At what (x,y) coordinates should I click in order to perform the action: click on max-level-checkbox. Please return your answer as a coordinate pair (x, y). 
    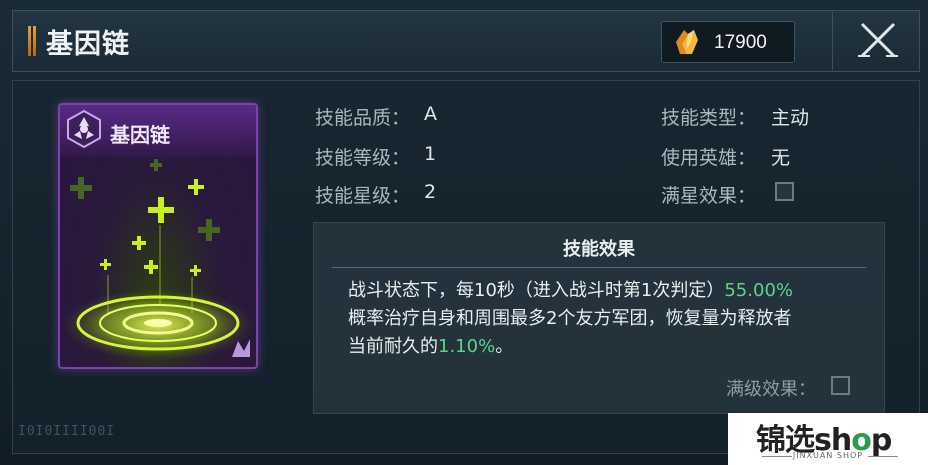
    Looking at the image, I should click on (840, 385).